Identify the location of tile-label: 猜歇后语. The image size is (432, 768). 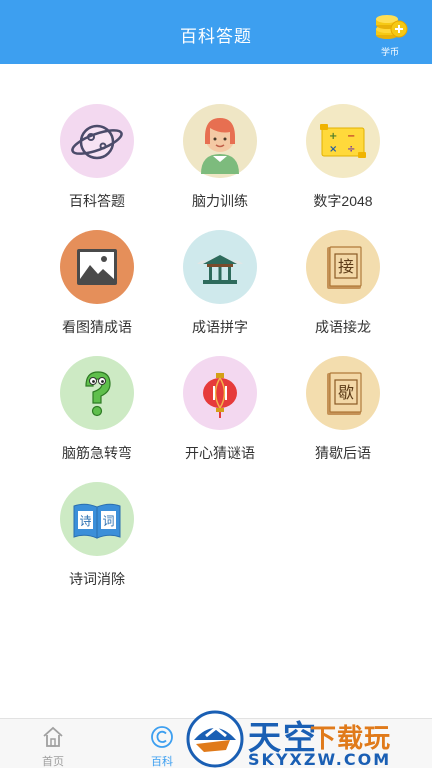
(343, 453).